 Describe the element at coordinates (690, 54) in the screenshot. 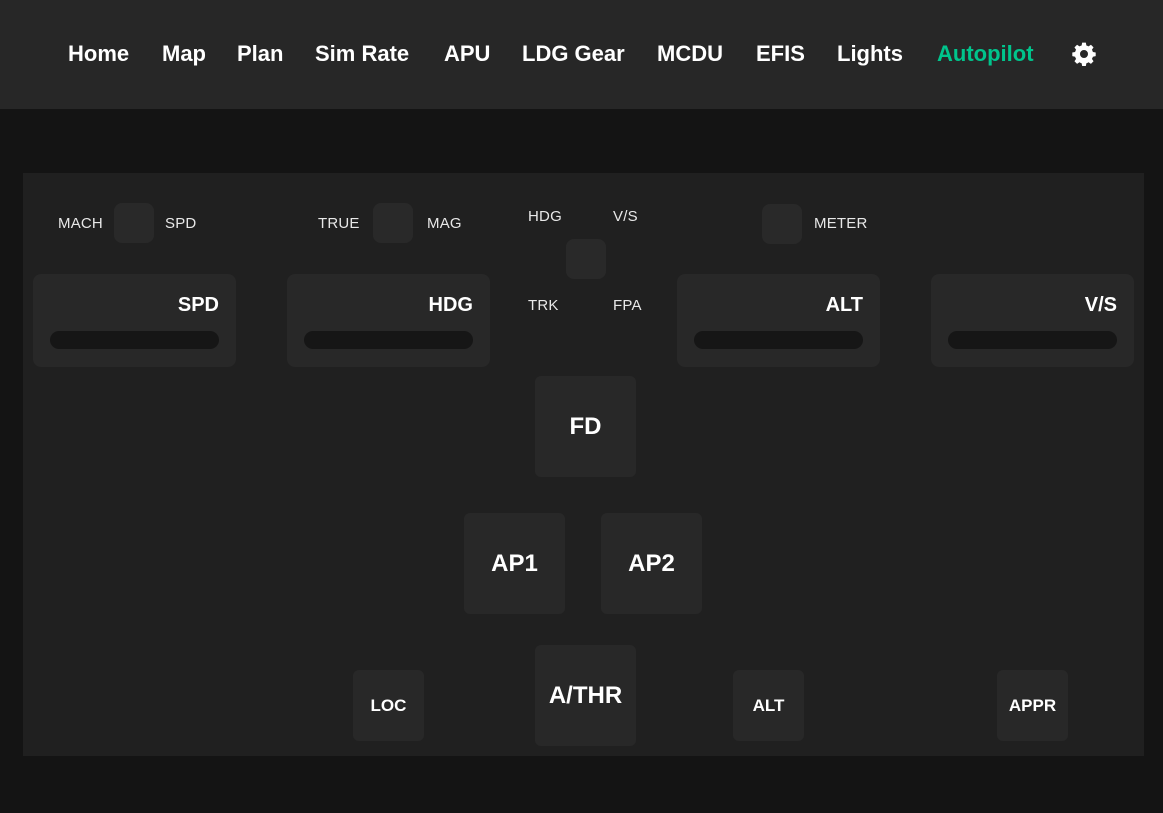

I see `nav-item-mcdu: MCDU` at that location.